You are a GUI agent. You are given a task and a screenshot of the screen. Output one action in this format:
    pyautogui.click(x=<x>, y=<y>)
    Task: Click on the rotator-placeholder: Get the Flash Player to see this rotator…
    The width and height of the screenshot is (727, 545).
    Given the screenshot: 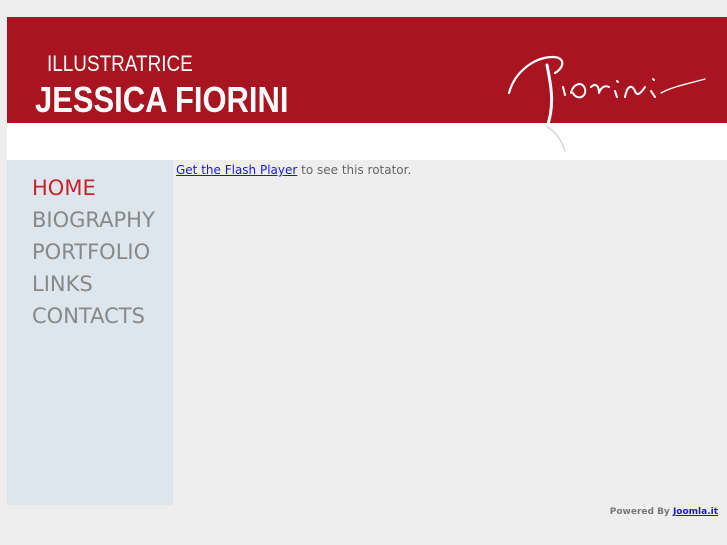 What is the action you would take?
    pyautogui.click(x=293, y=170)
    